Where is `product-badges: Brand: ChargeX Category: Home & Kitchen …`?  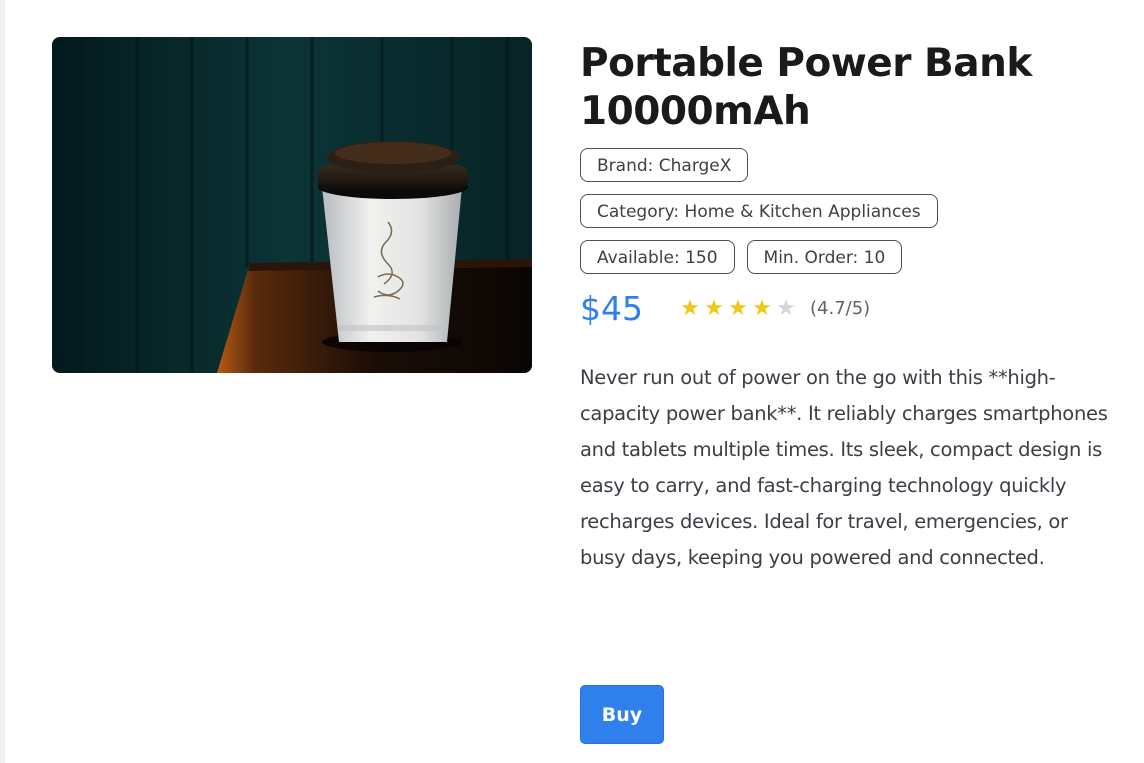
product-badges: Brand: ChargeX Category: Home & Kitchen … is located at coordinates (850, 211).